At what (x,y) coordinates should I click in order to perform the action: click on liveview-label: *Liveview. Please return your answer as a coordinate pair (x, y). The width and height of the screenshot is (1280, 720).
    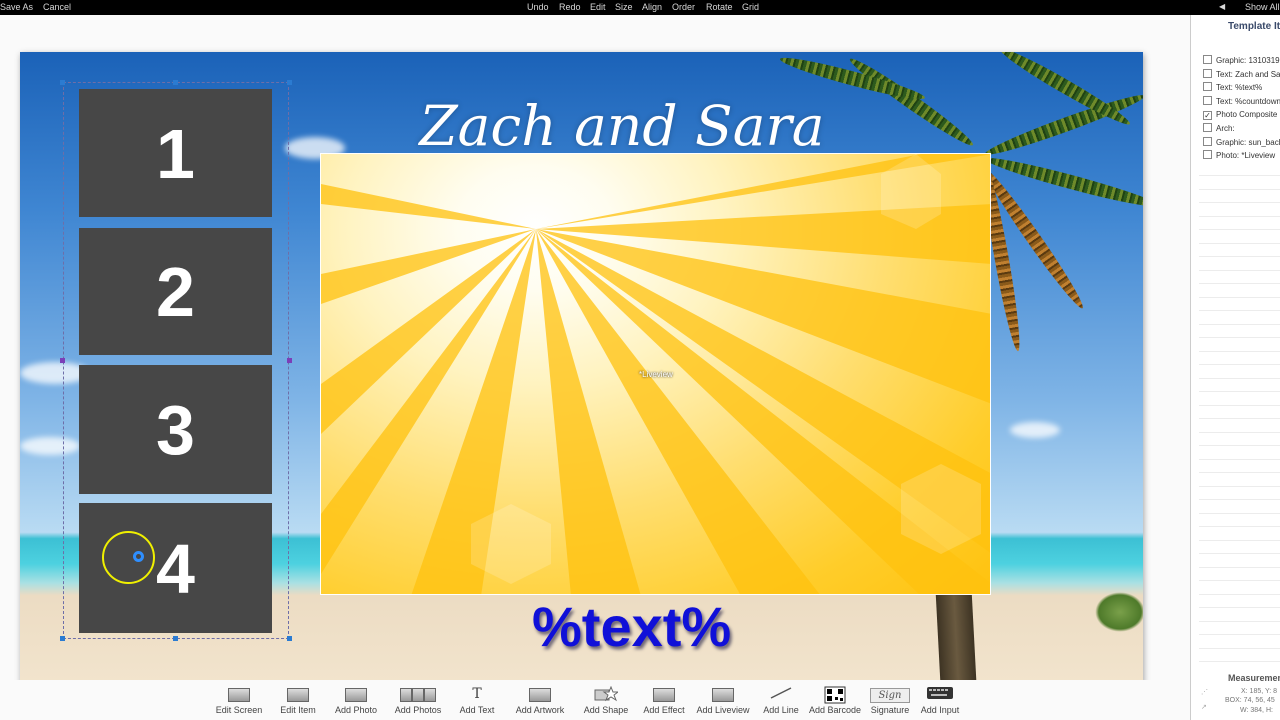
    Looking at the image, I should click on (656, 374).